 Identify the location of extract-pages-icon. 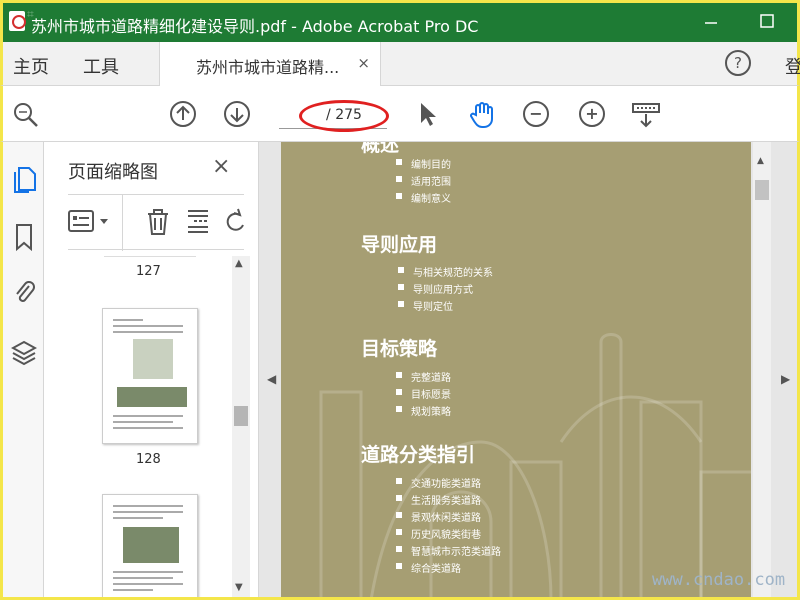
(198, 224).